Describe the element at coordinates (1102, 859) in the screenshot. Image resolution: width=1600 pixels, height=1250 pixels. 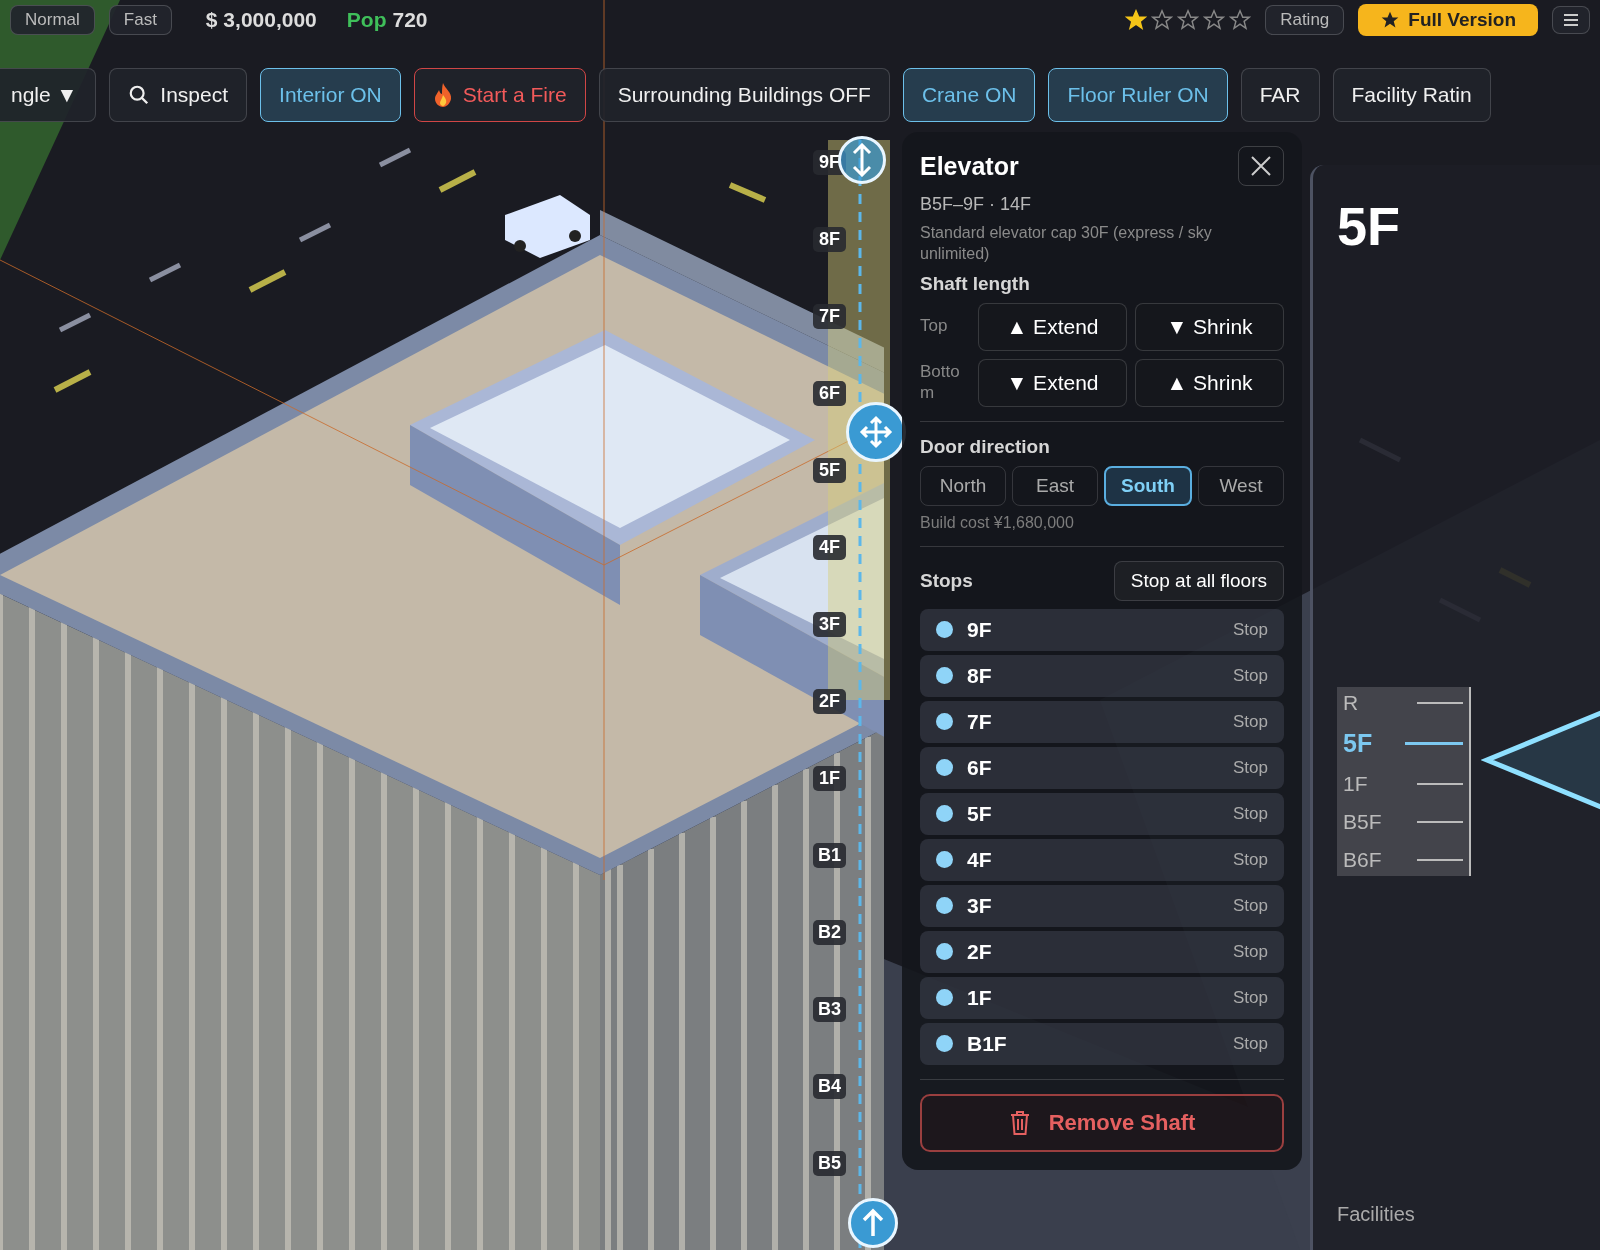
I see `stop-row: 4F Stop` at that location.